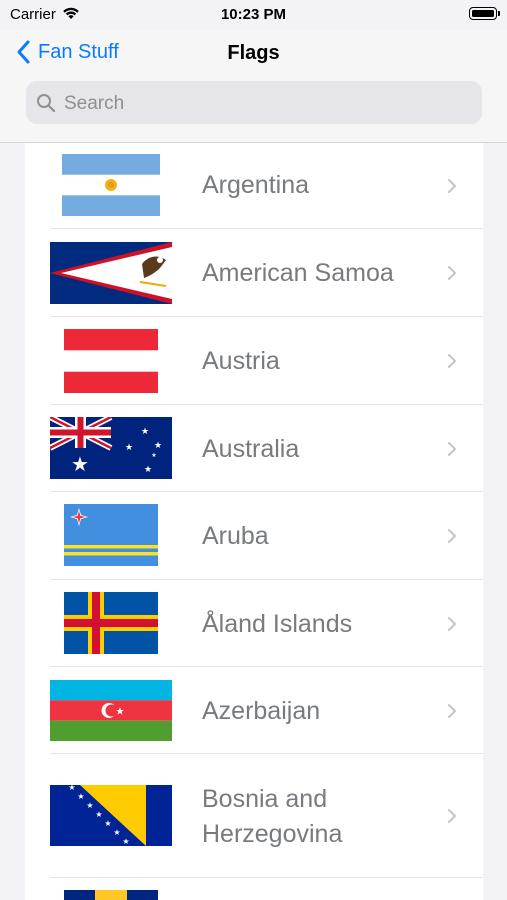 This screenshot has width=507, height=900. What do you see at coordinates (111, 815) in the screenshot?
I see `bosnia-herzegovina-flag: ★ ★ ★ ★ ★ ★ ★` at bounding box center [111, 815].